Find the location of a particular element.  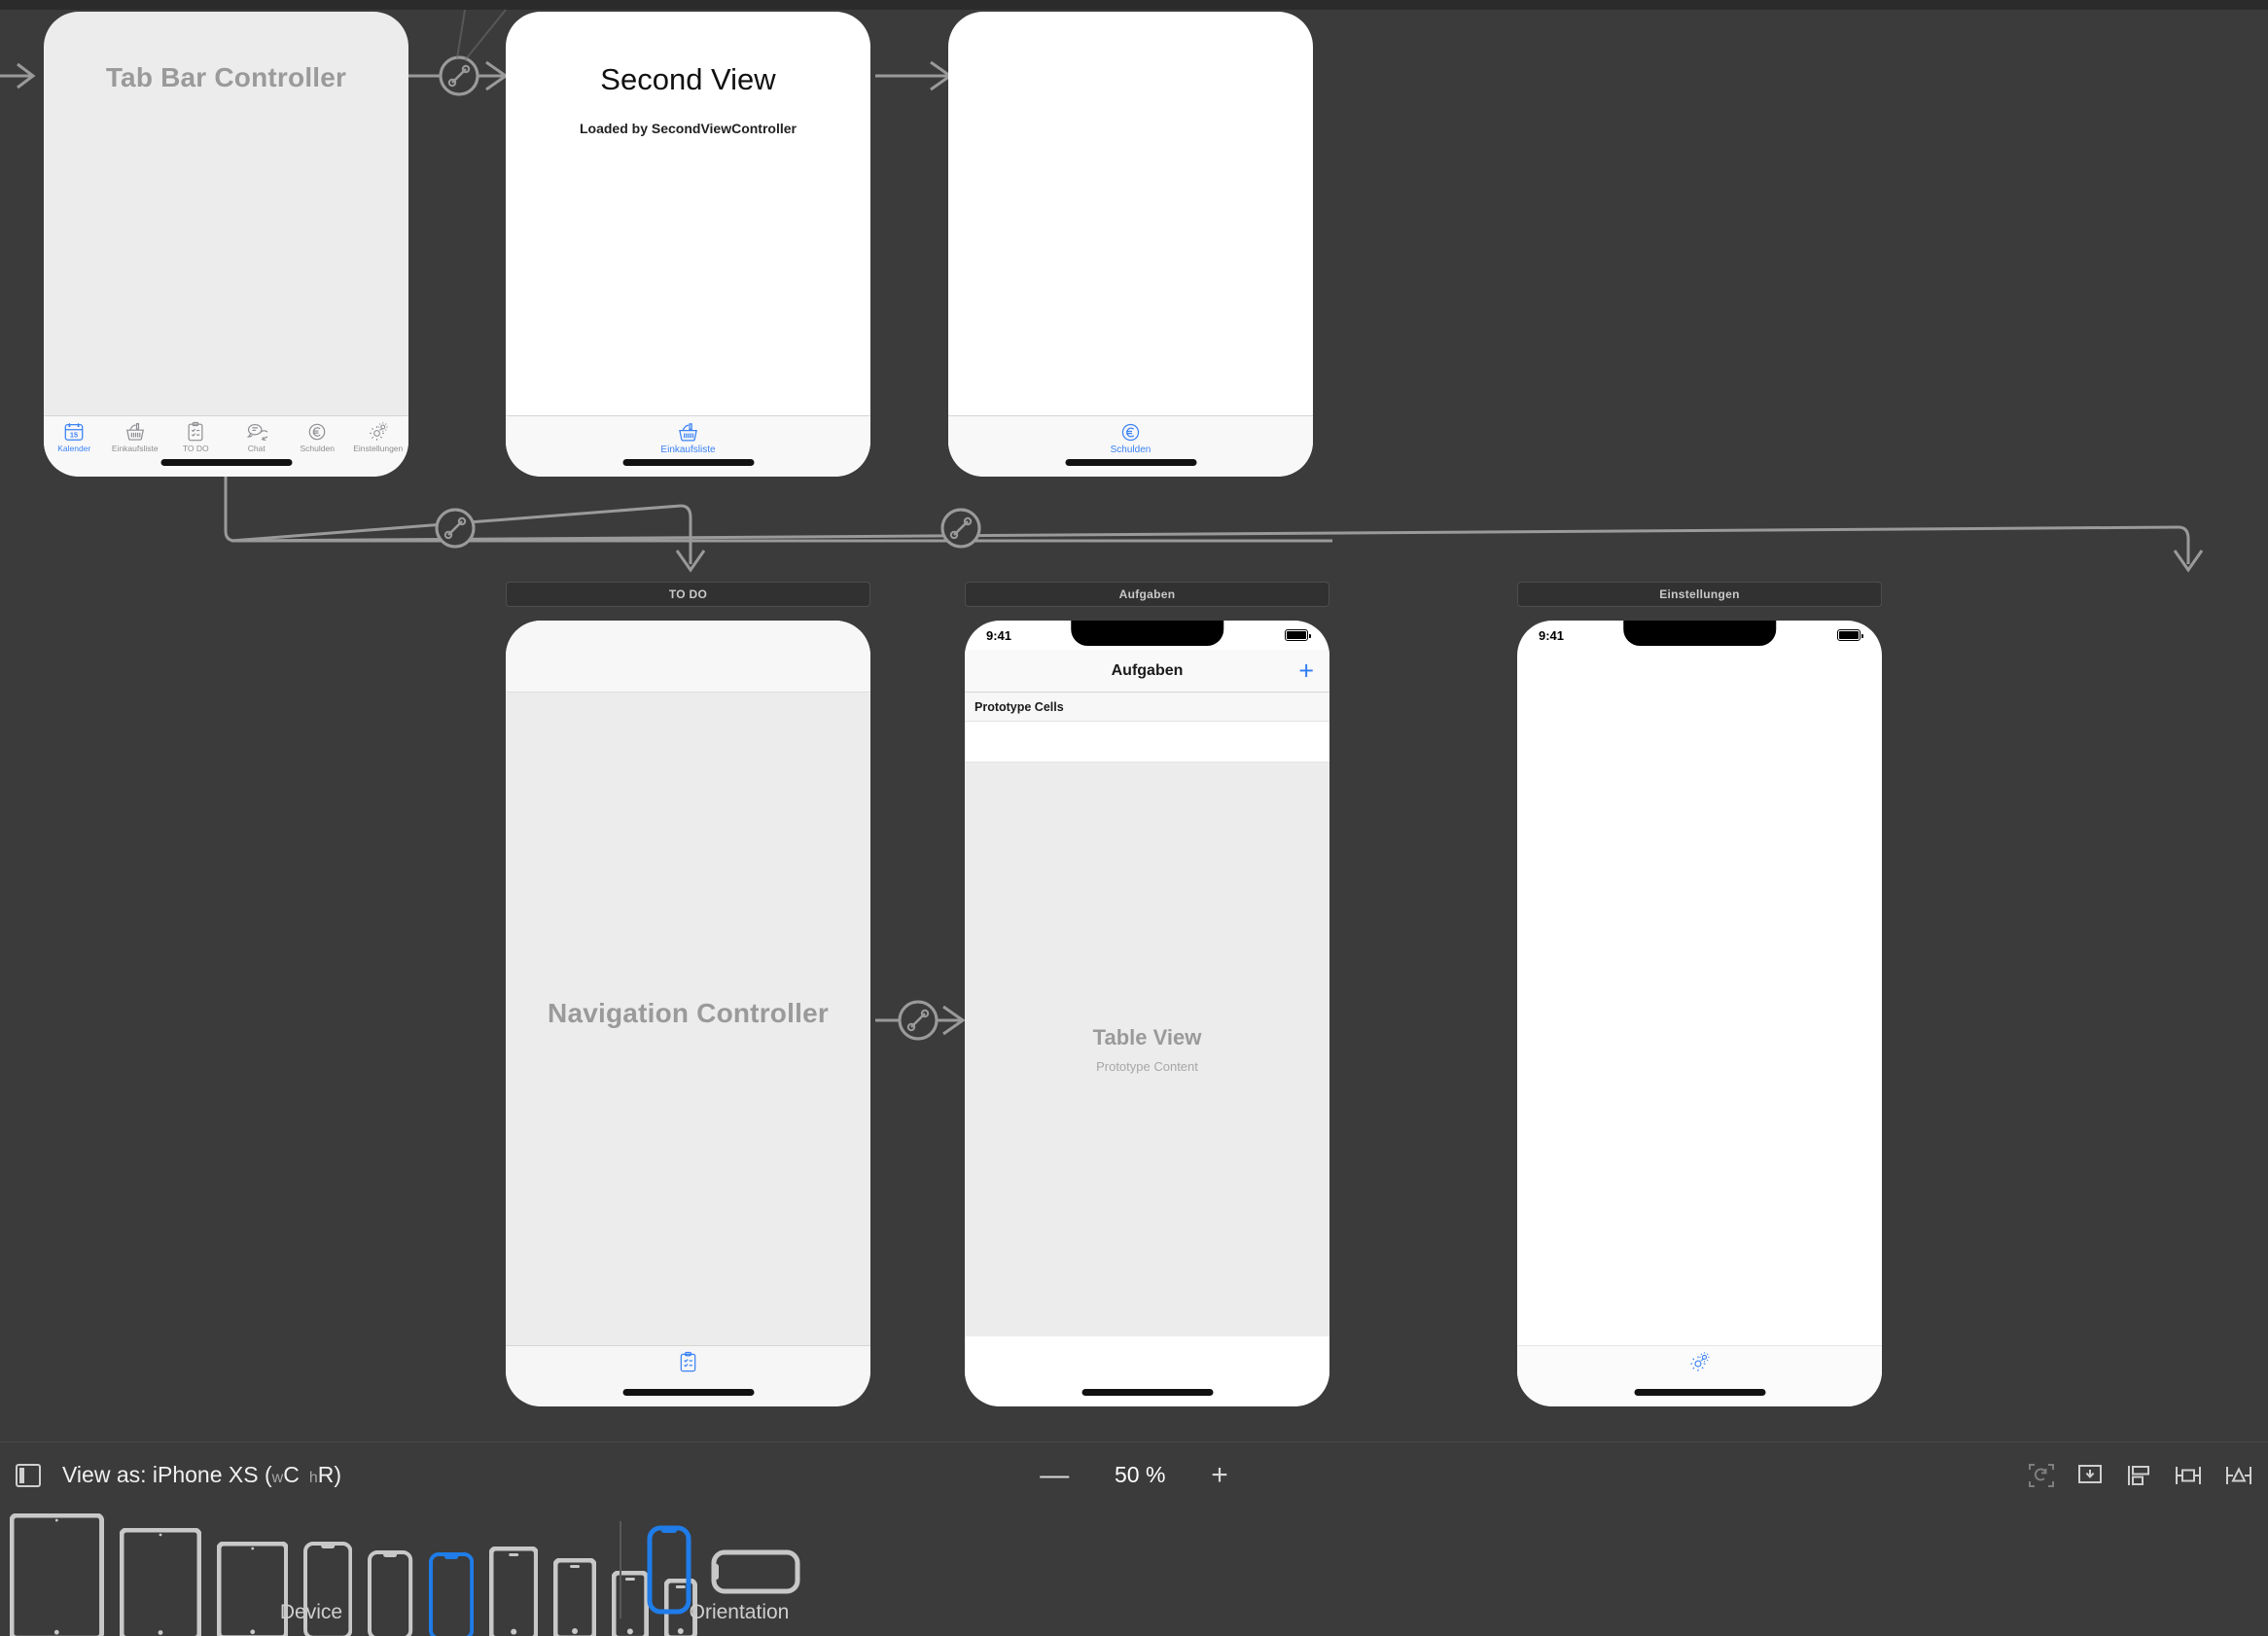

scene-label-einstellungen: Einstellungen is located at coordinates (1699, 594).